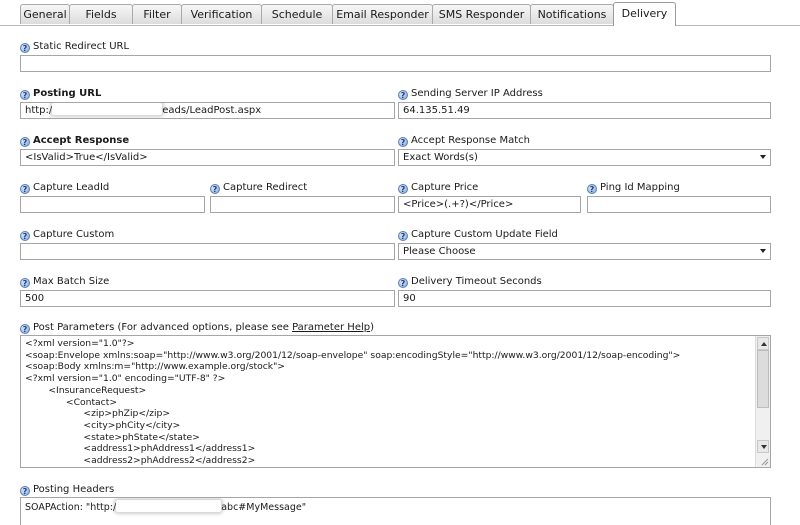  What do you see at coordinates (382, 14) in the screenshot?
I see `tab-email-responder: Email Responder` at bounding box center [382, 14].